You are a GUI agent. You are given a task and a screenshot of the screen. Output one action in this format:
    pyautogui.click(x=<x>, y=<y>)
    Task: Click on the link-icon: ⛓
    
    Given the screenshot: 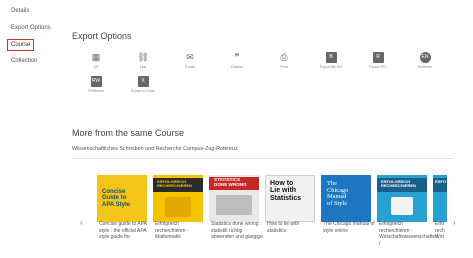 What is the action you would take?
    pyautogui.click(x=143, y=57)
    